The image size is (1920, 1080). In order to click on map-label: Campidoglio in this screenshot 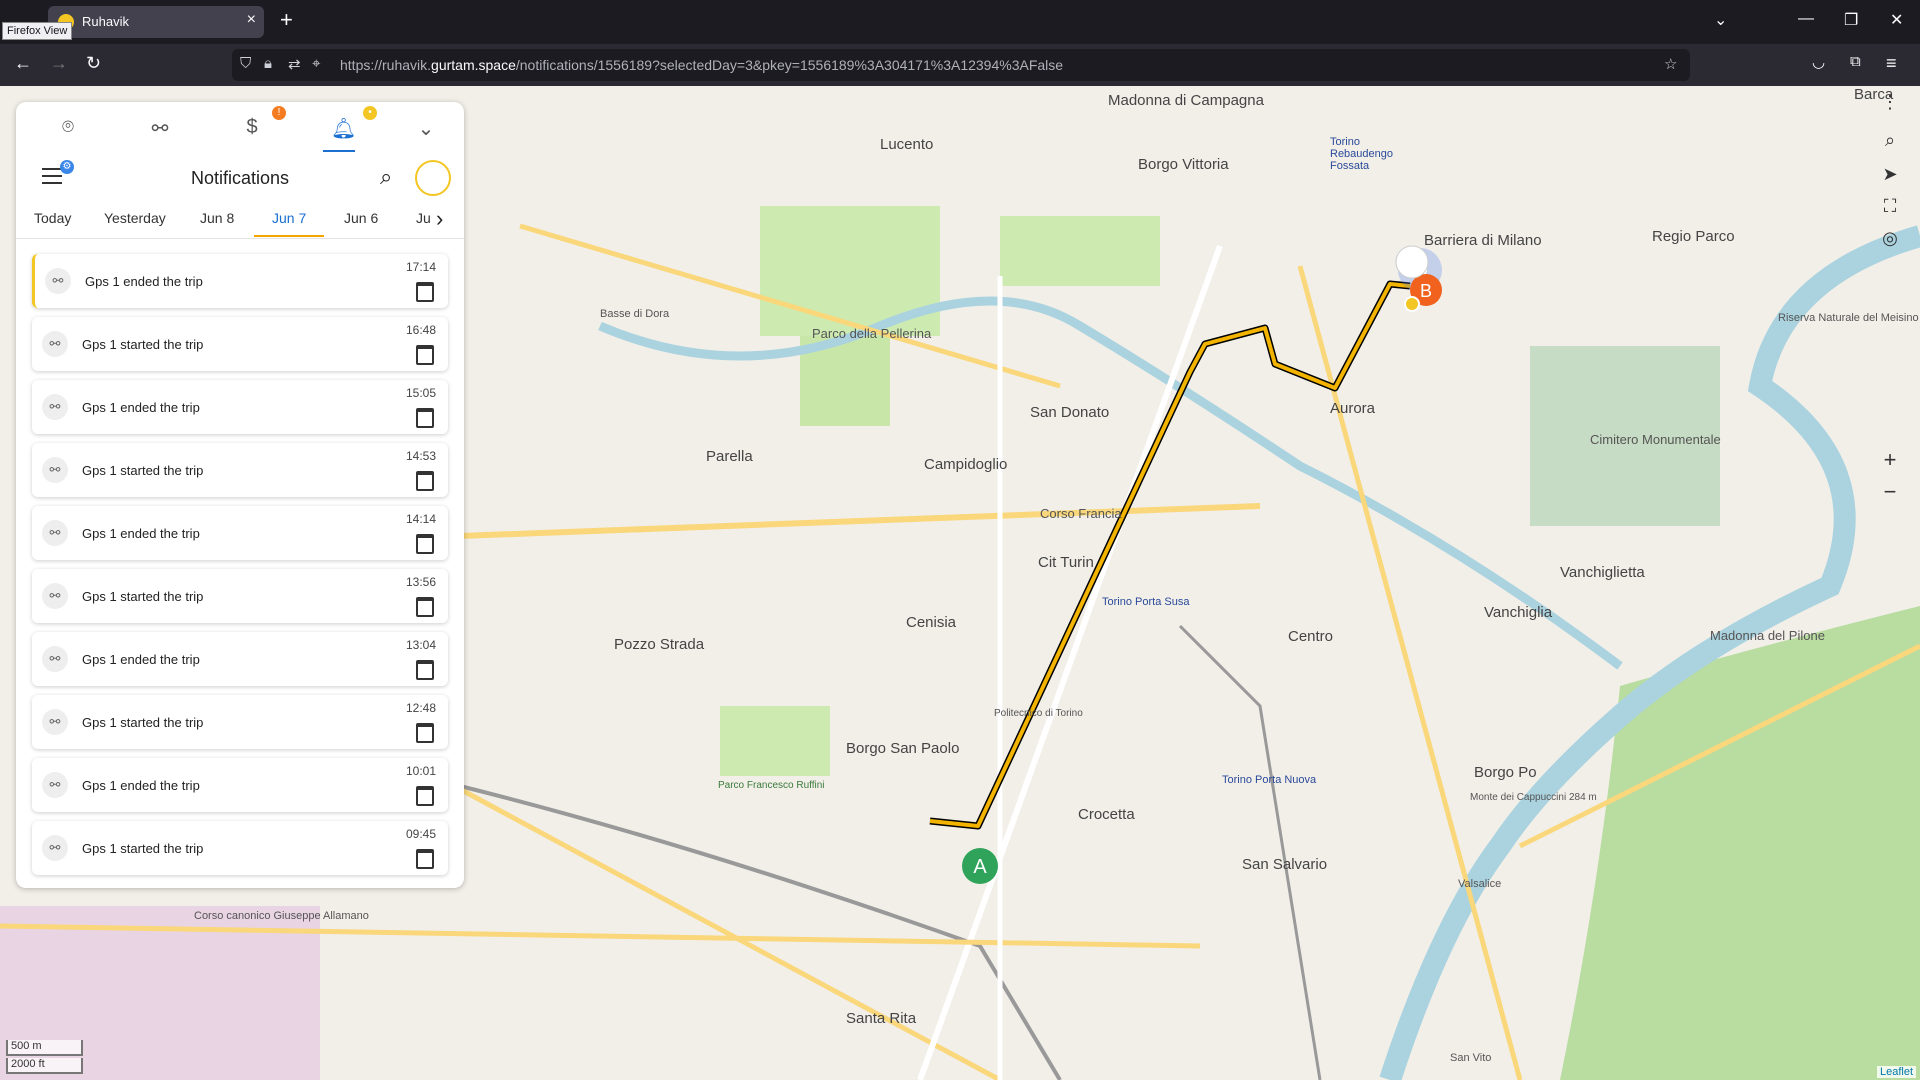, I will do `click(966, 464)`.